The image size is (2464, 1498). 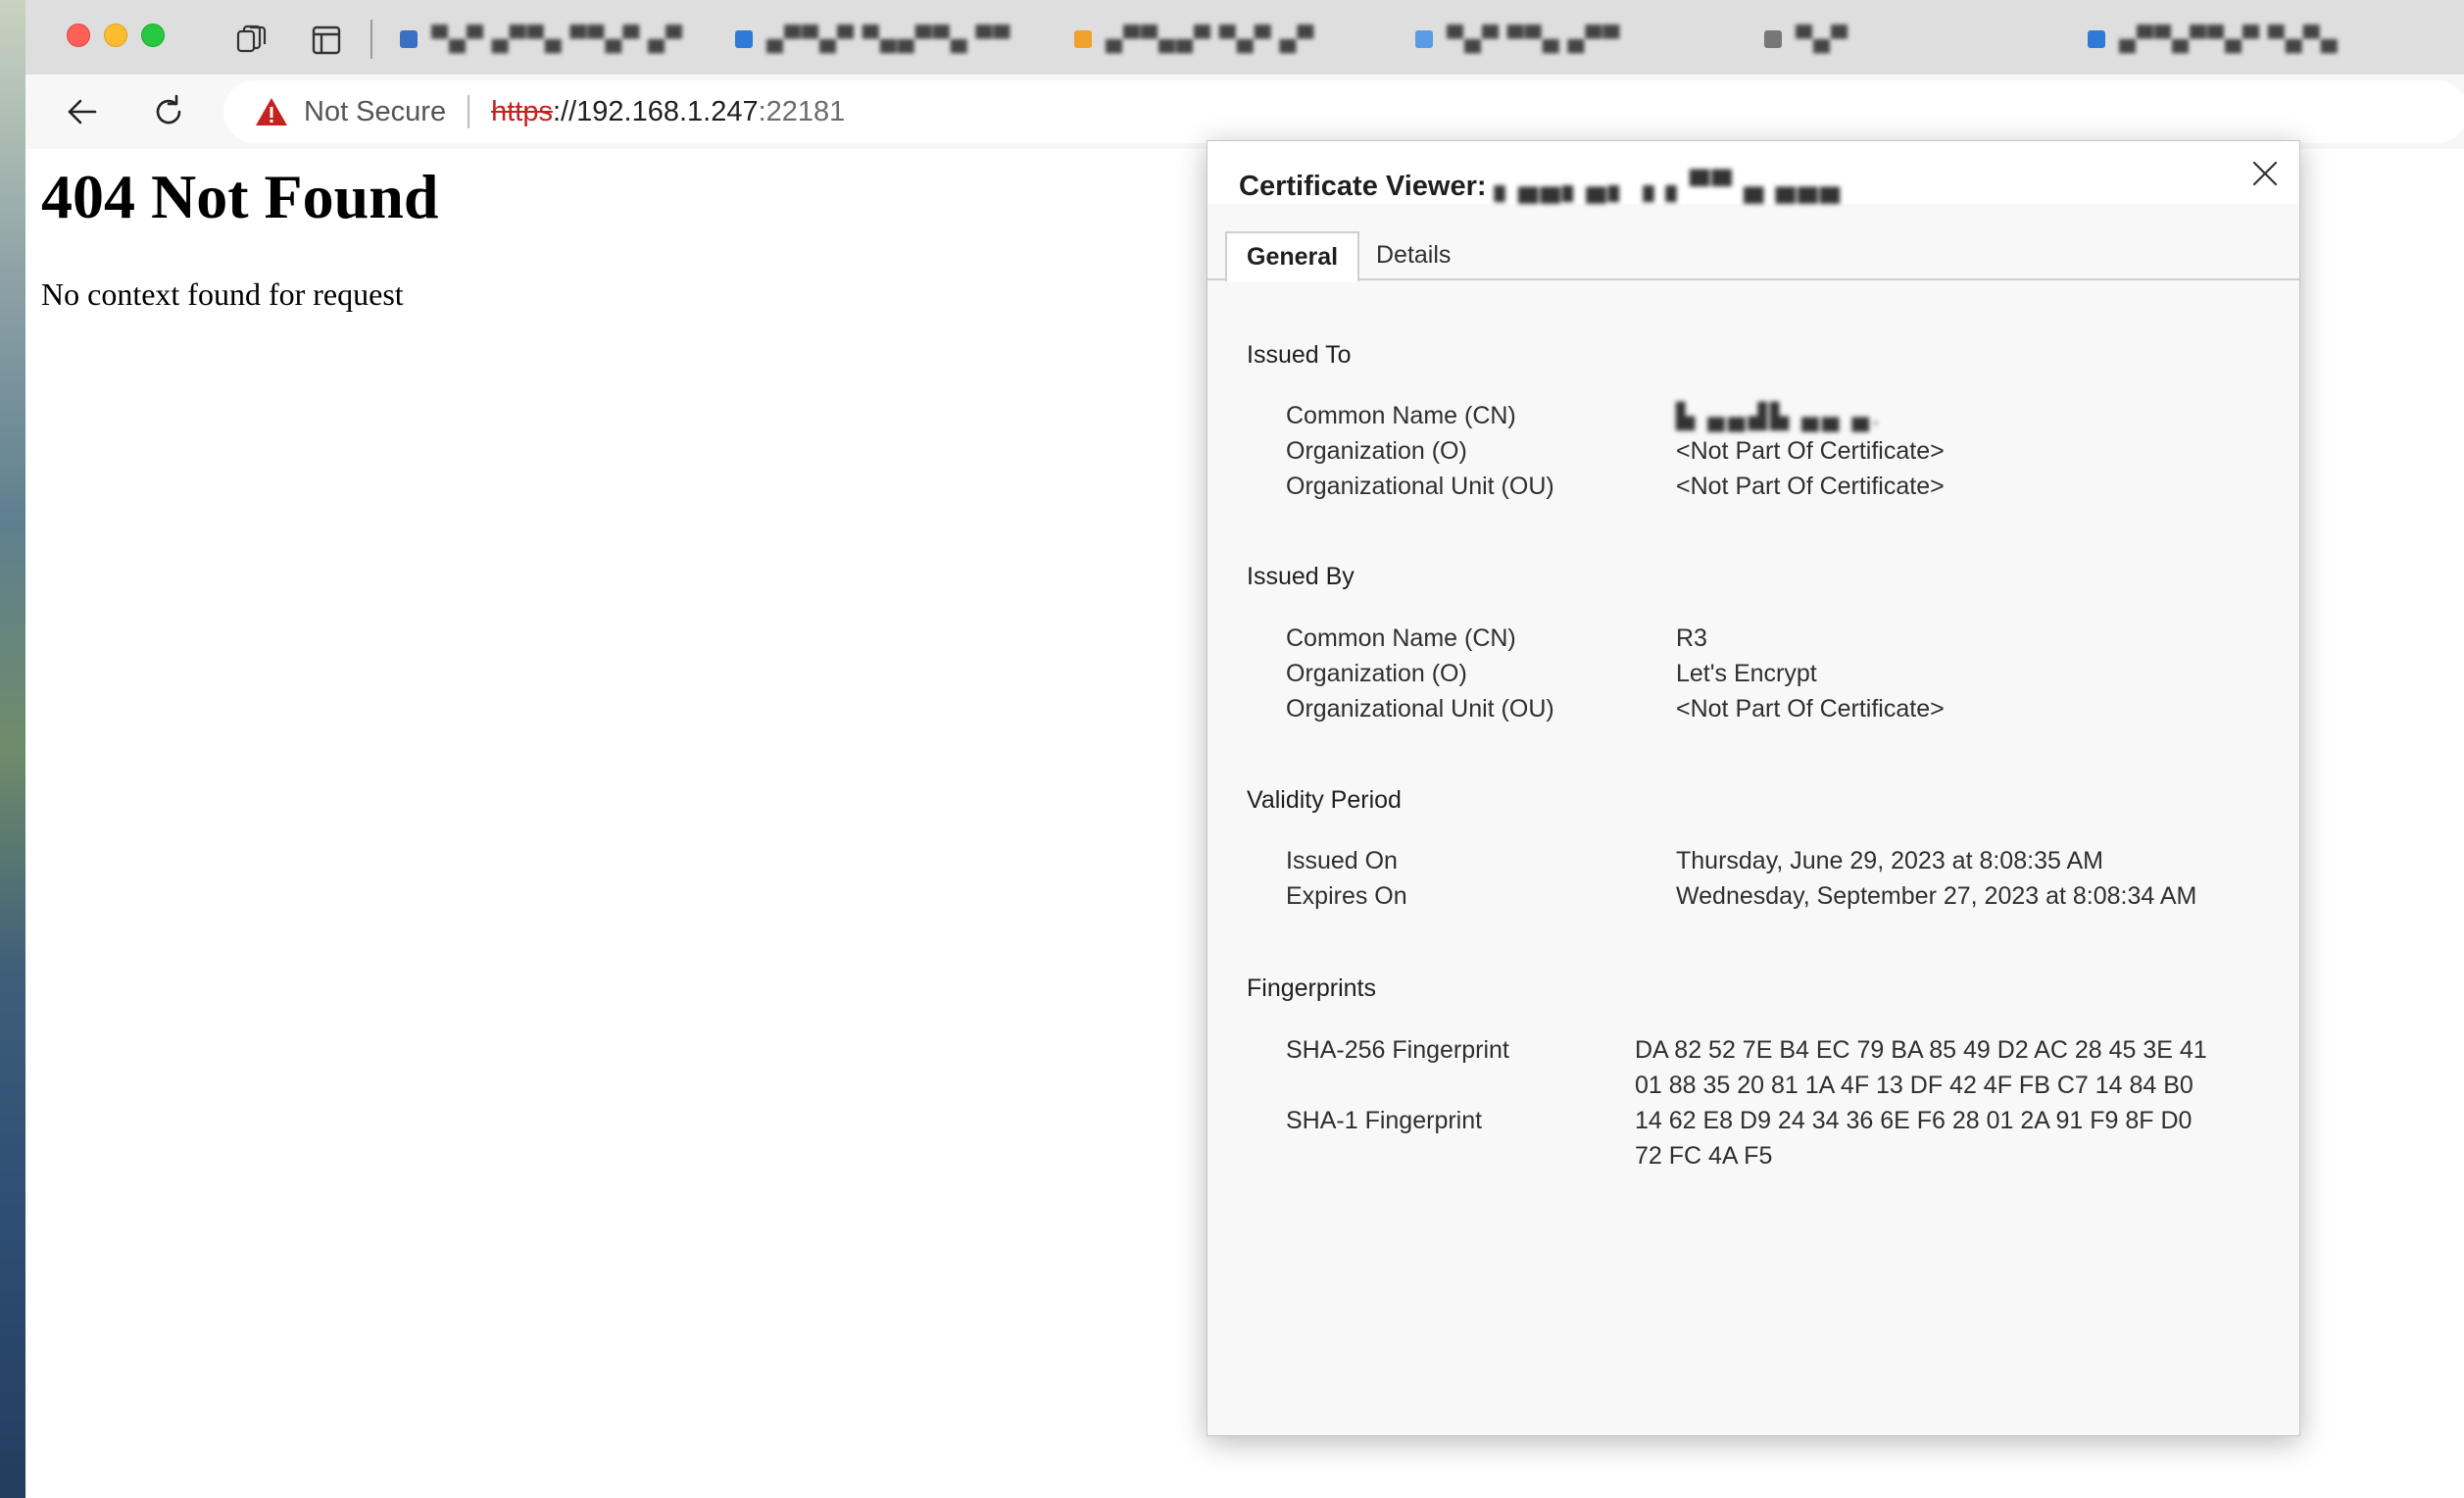 I want to click on browser-tab: ▄▀▀▄▀ ▀▄▄▀▀▄ ▀▀, so click(x=872, y=39).